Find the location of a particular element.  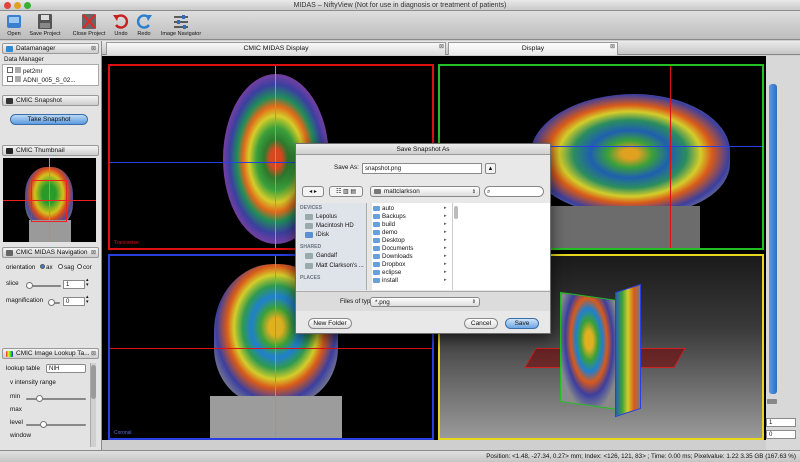

file-item-label: demo is located at coordinates (390, 232).